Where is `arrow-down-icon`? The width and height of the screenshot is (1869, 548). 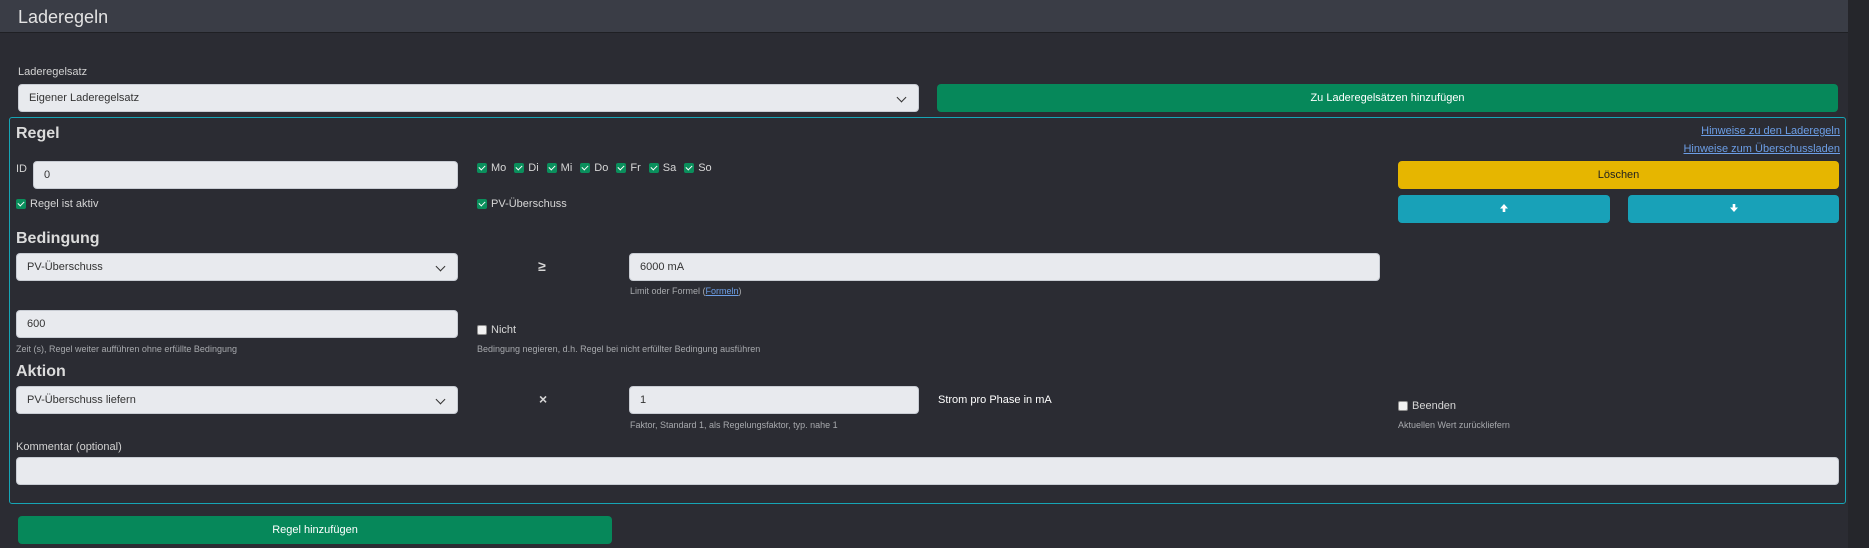 arrow-down-icon is located at coordinates (1734, 209).